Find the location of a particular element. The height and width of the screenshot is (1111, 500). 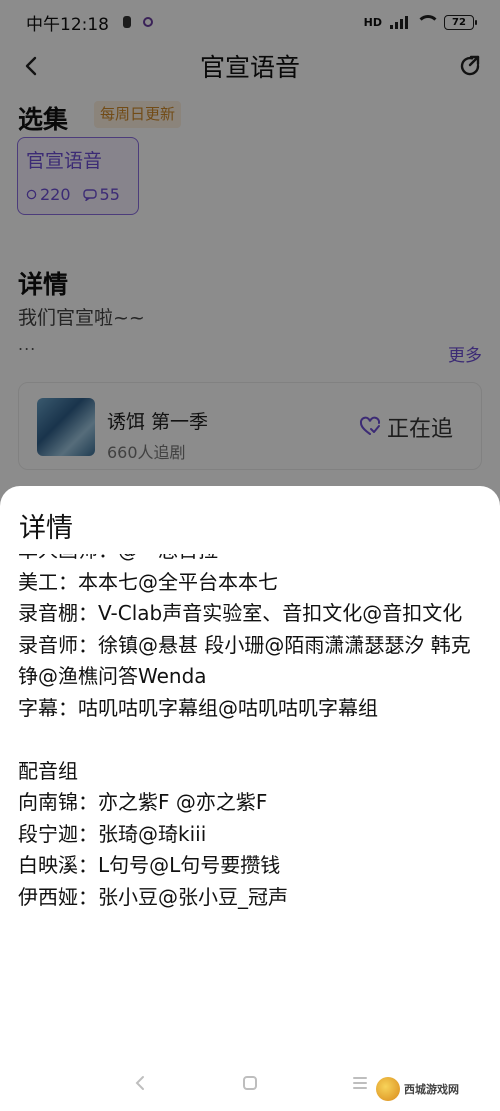

credit-line: 录音师：徐镇@悬甚 段小珊@陌雨潇潇瑟瑟汐 韩克铮@渔樵问答Wenda is located at coordinates (244, 660).